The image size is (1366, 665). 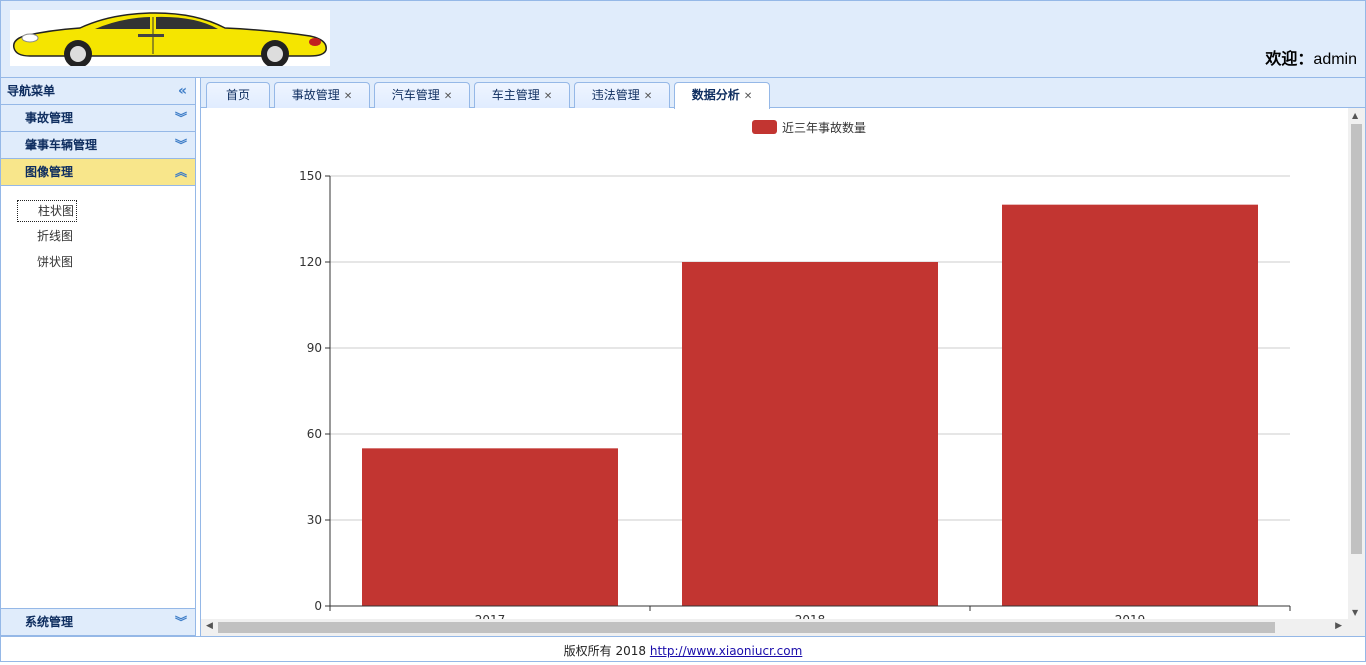 I want to click on scrollbar-corner, so click(x=1356, y=627).